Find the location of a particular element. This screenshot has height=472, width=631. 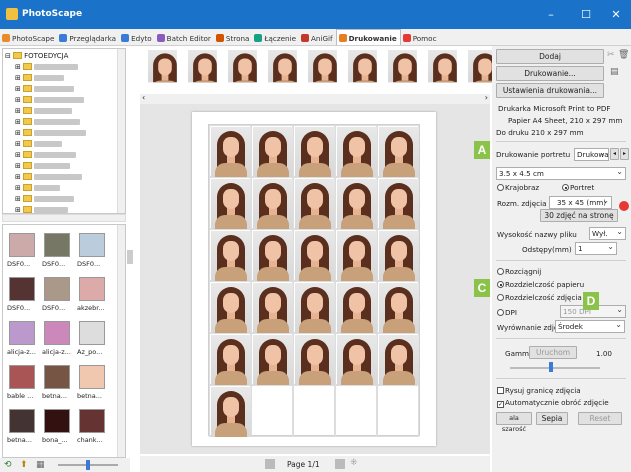

mode-select: Drukowa is located at coordinates (591, 154).